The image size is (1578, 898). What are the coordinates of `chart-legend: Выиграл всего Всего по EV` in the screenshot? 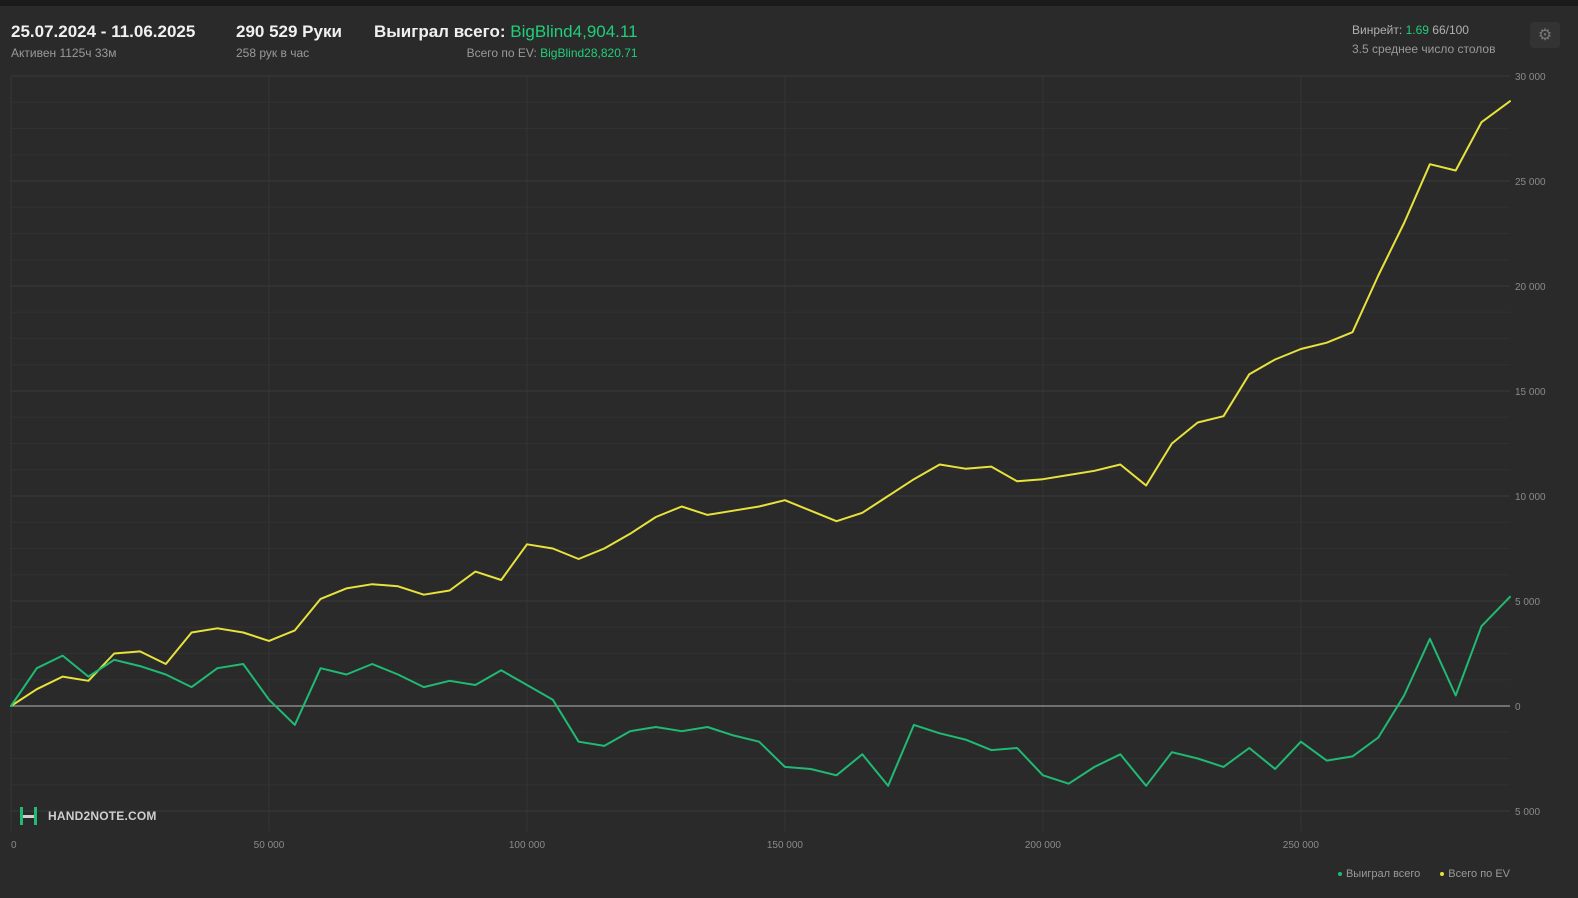 It's located at (1423, 874).